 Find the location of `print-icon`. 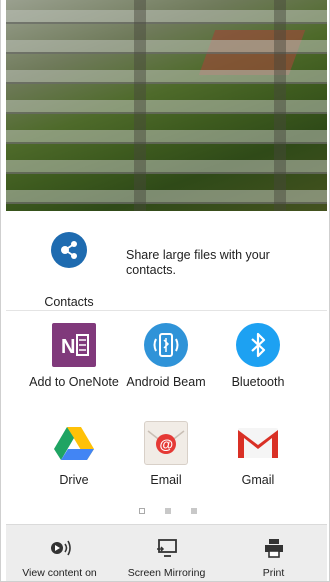

print-icon is located at coordinates (274, 548).